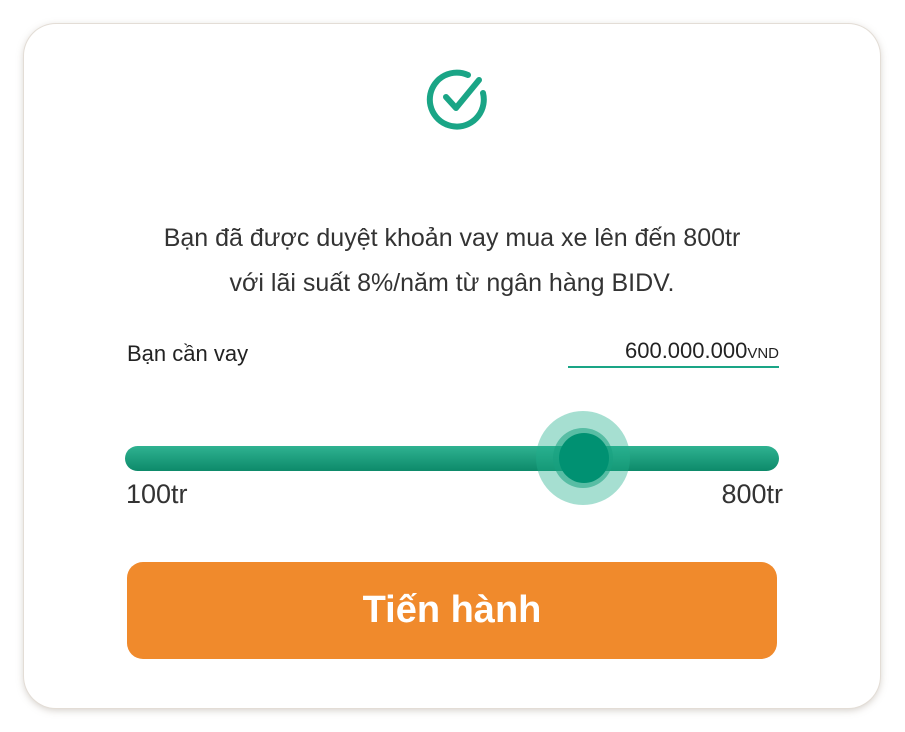  I want to click on loan-amount-value: 600.000.000, so click(686, 350).